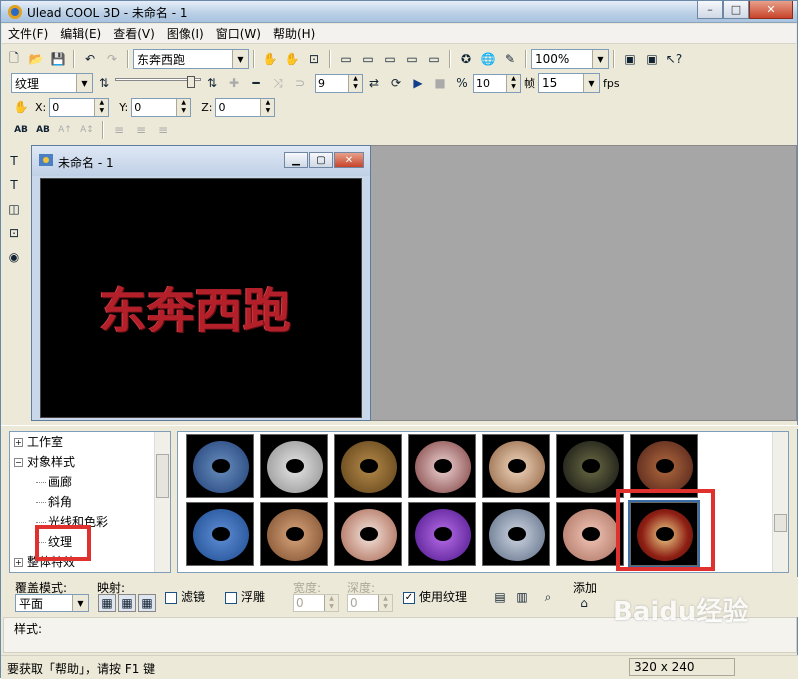  I want to click on frame-spinner: 9 ▲ ▼, so click(339, 83).